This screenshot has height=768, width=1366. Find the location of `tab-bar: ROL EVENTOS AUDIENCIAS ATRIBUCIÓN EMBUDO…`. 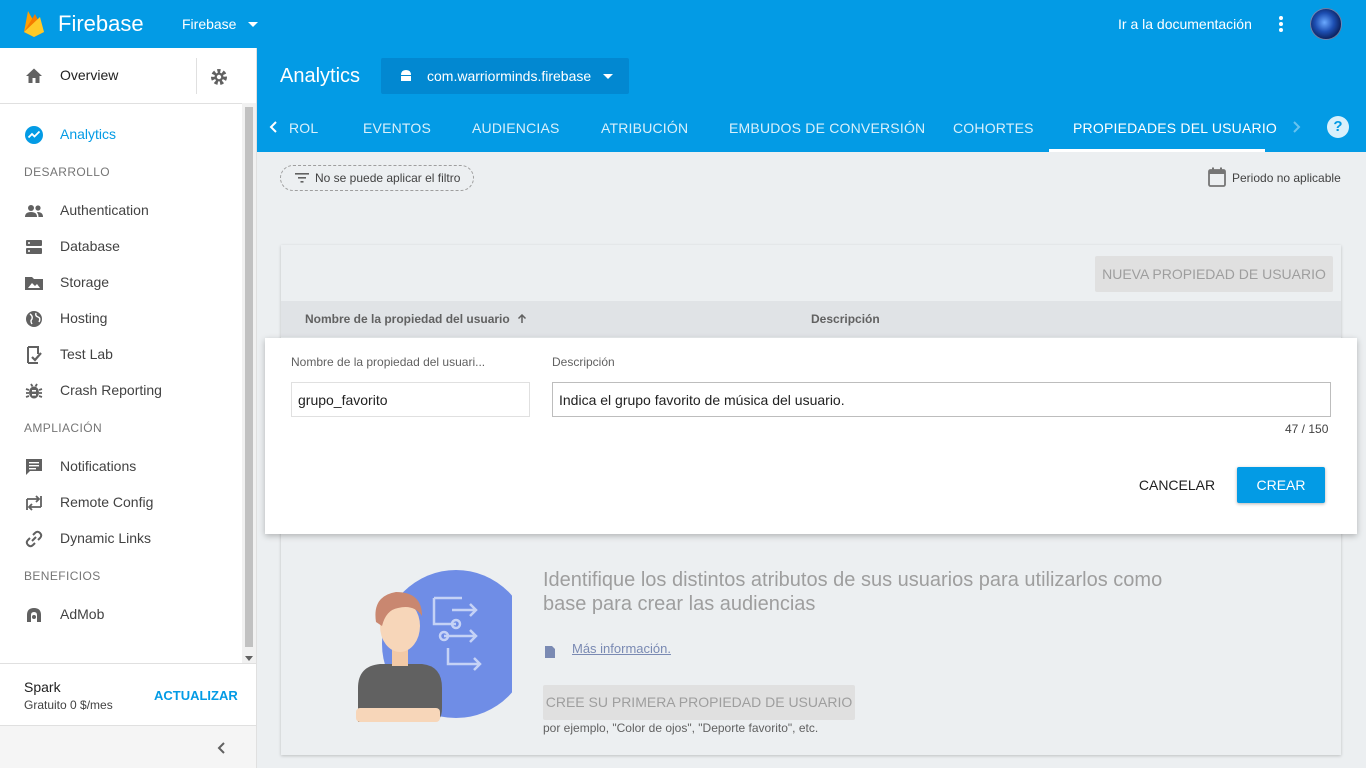

tab-bar: ROL EVENTOS AUDIENCIAS ATRIBUCIÓN EMBUDO… is located at coordinates (811, 128).